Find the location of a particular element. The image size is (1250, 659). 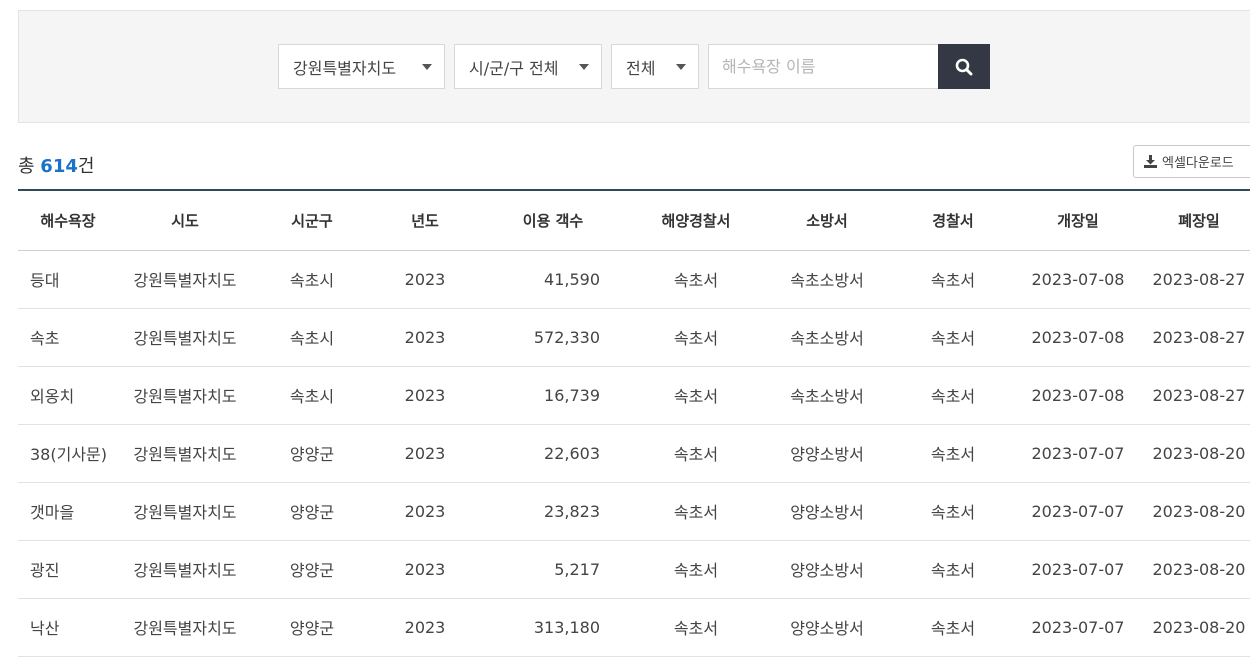

column-header: 이용 객수 is located at coordinates (553, 220).